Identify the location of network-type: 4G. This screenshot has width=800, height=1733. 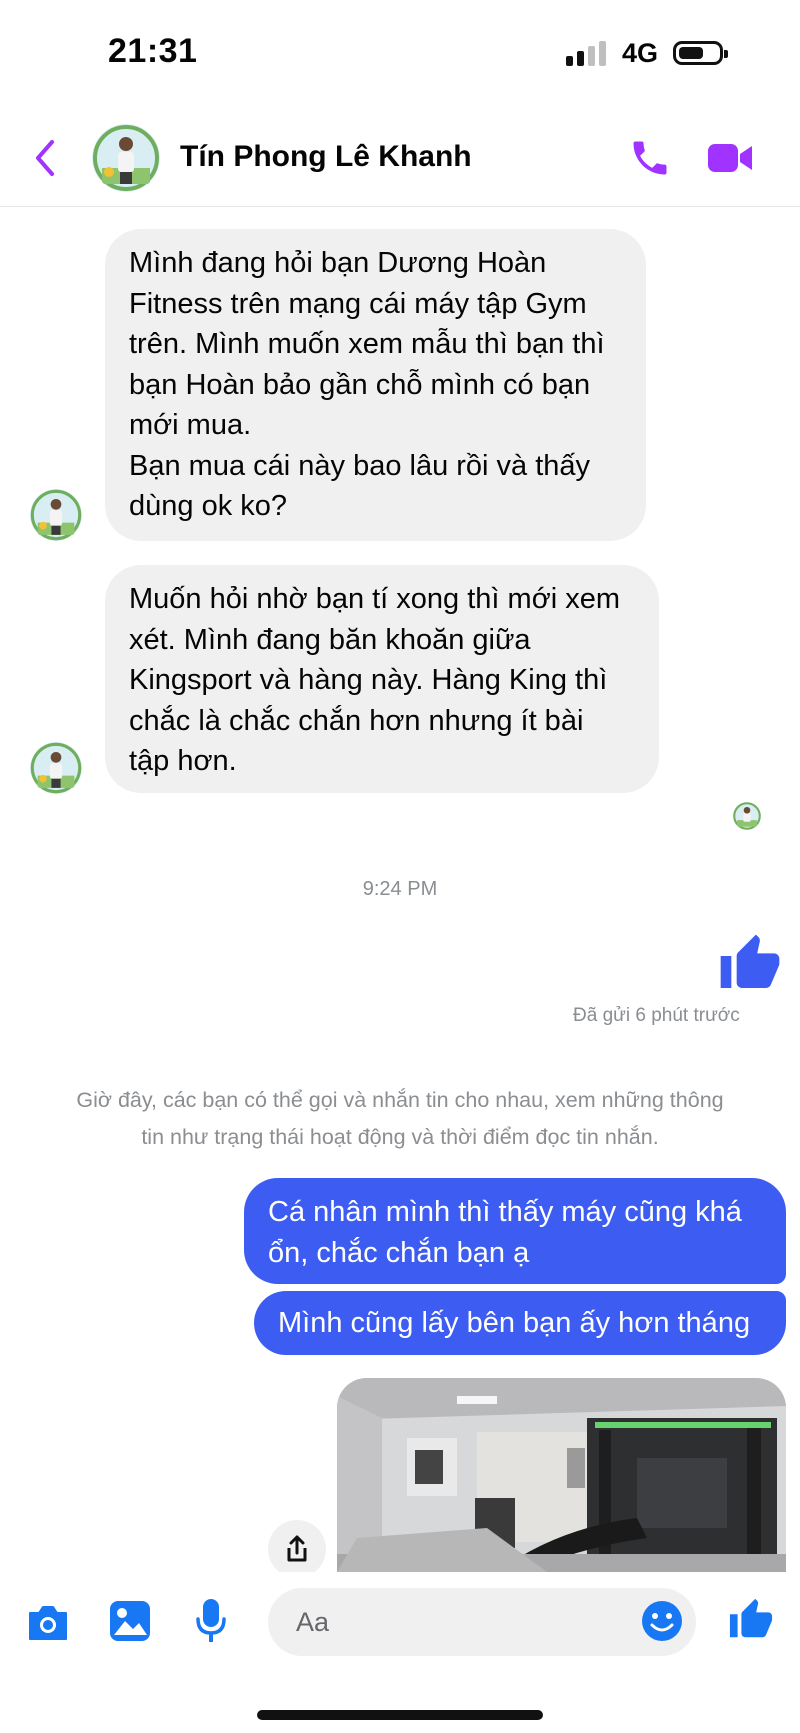
(640, 53).